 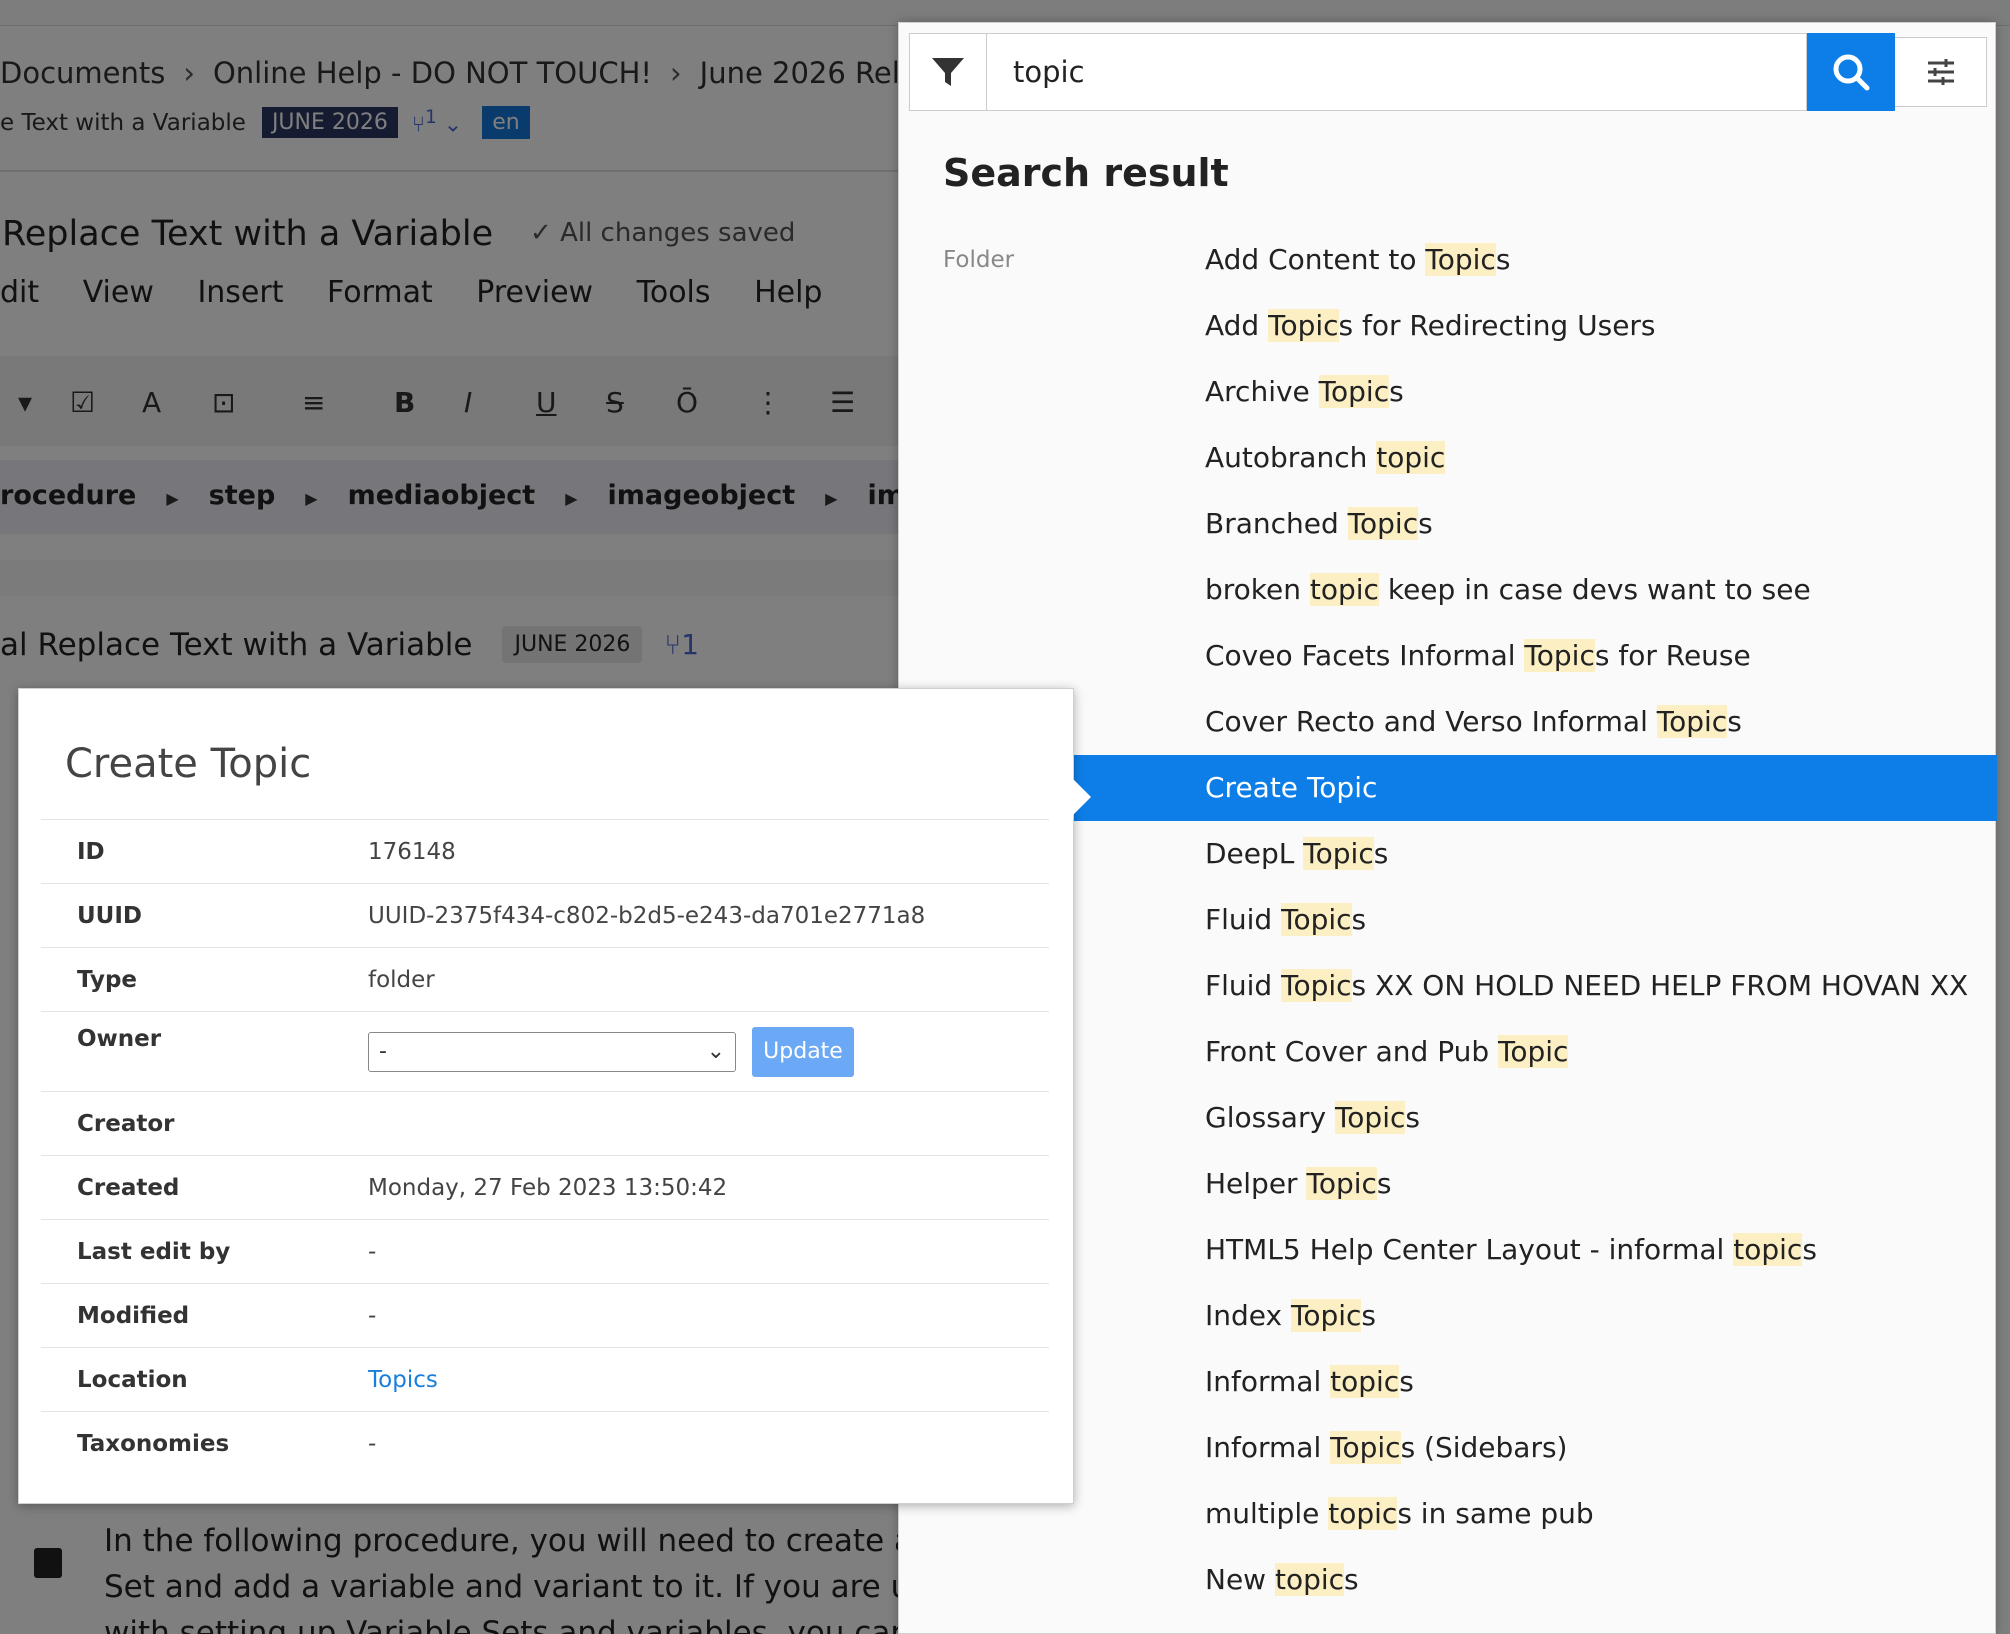 I want to click on property-row-creator: Creator, so click(x=545, y=1123).